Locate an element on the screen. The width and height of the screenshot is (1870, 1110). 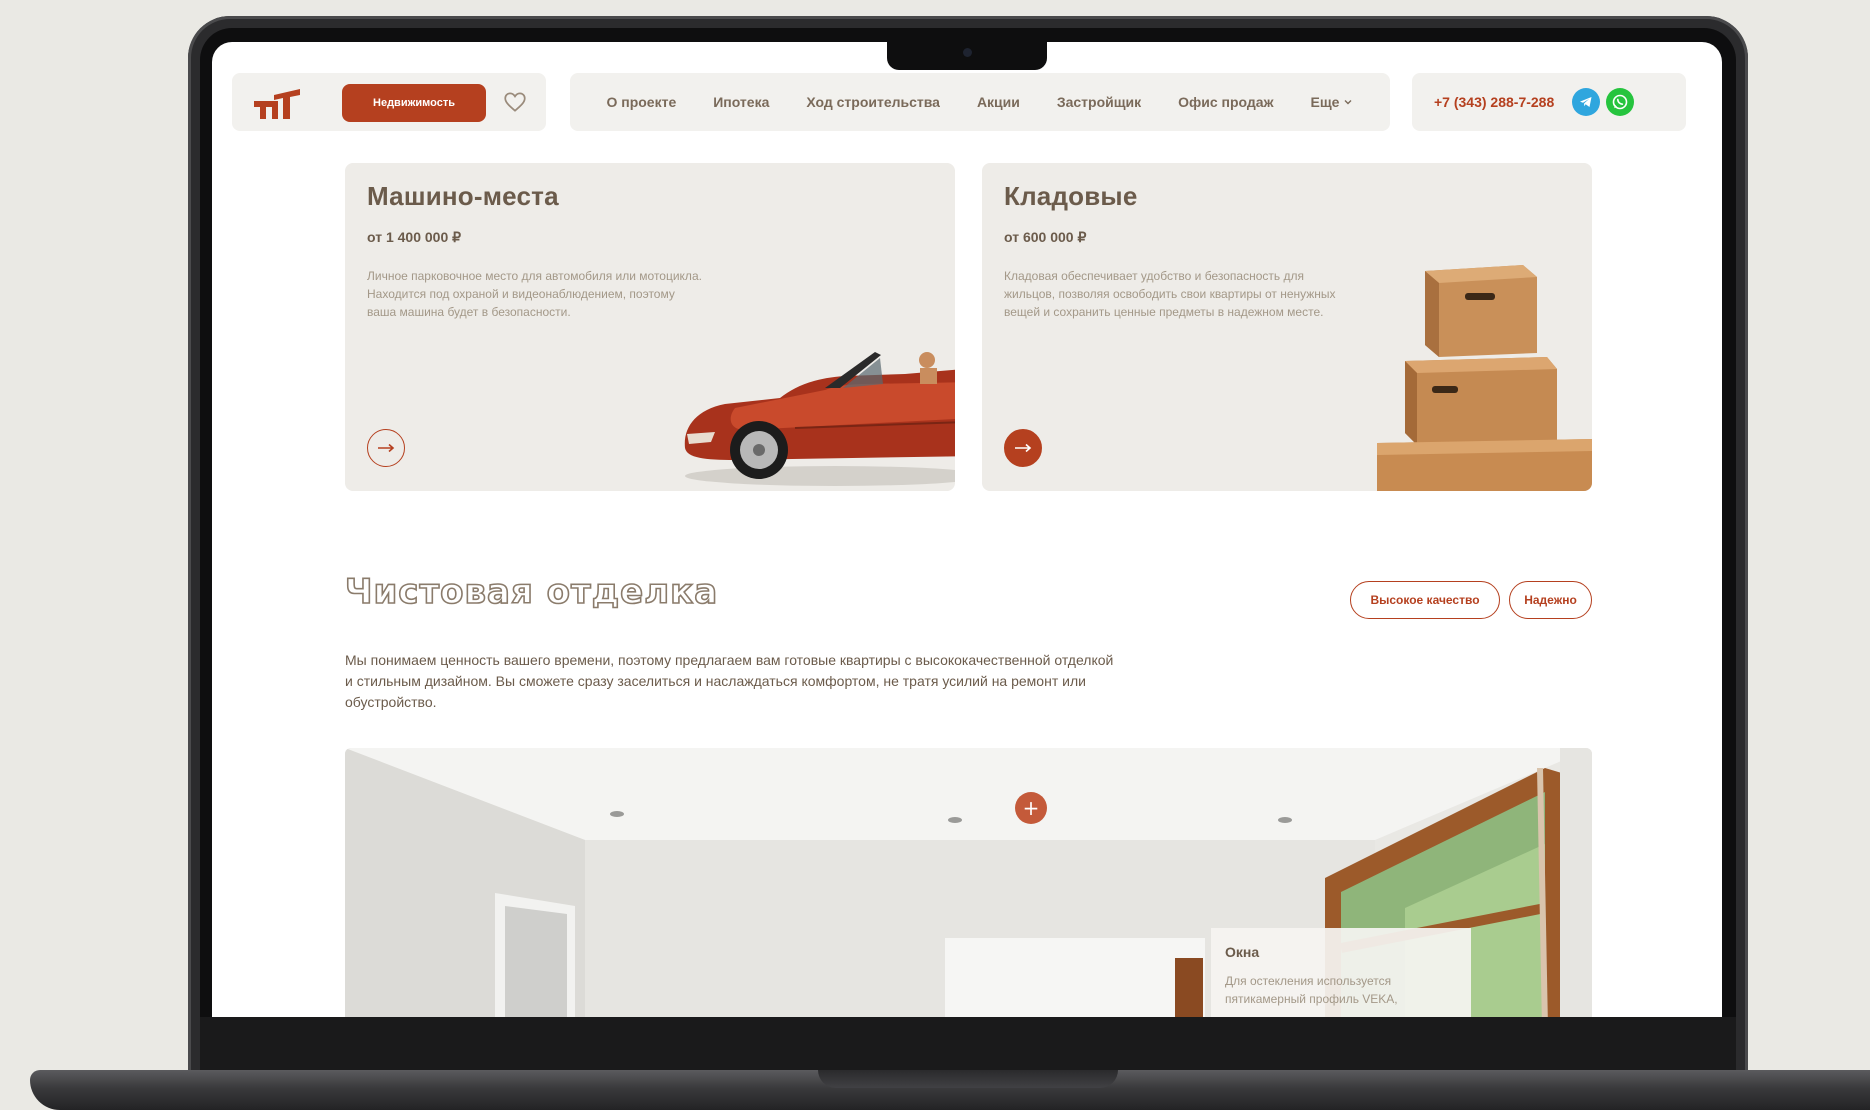
real-estate-button: Недвижимость is located at coordinates (414, 103).